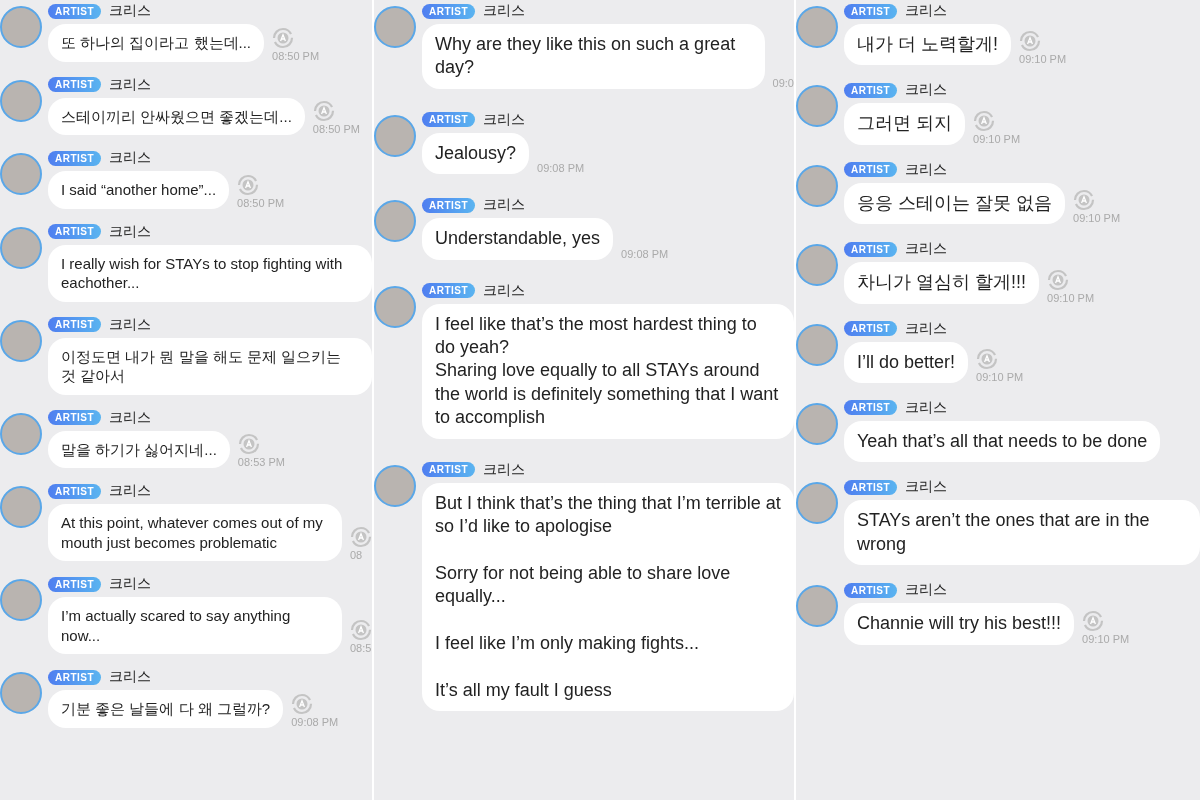 The width and height of the screenshot is (1200, 800). Describe the element at coordinates (941, 283) in the screenshot. I see `message-bubble: 차니가 열심히 할게!!!` at that location.